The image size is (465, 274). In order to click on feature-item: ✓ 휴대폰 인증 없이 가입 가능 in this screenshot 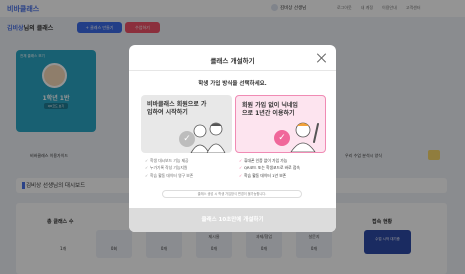, I will do `click(263, 160)`.